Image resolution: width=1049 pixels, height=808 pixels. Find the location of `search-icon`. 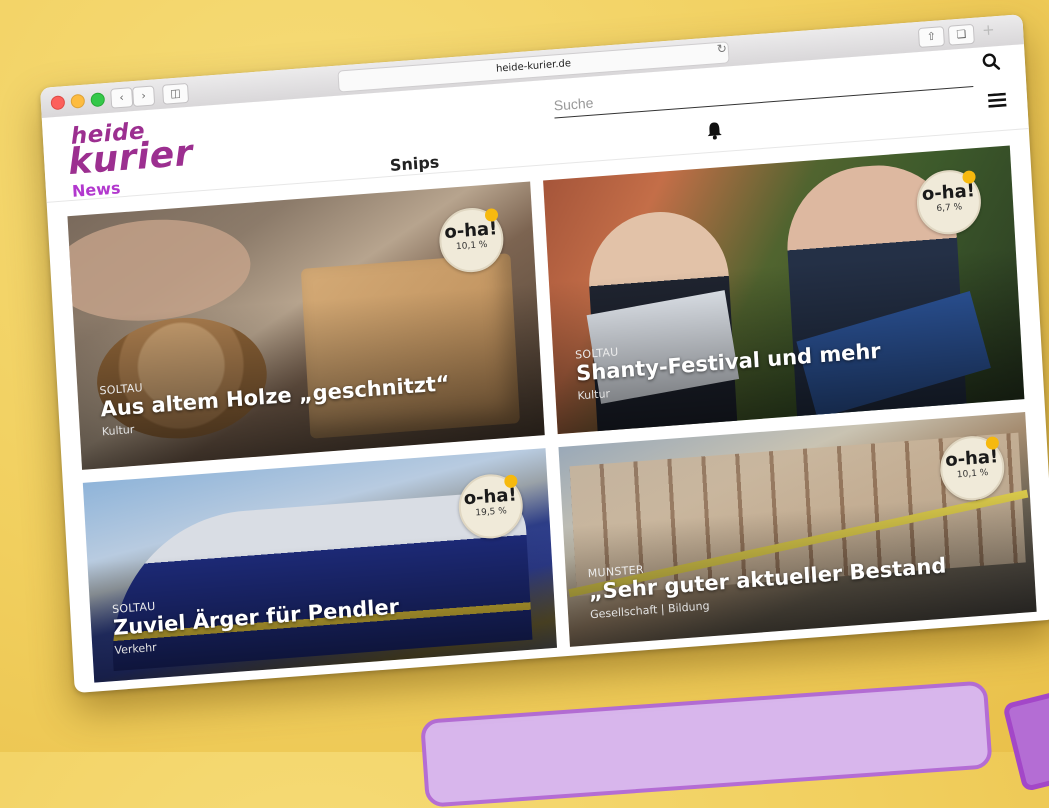

search-icon is located at coordinates (991, 63).